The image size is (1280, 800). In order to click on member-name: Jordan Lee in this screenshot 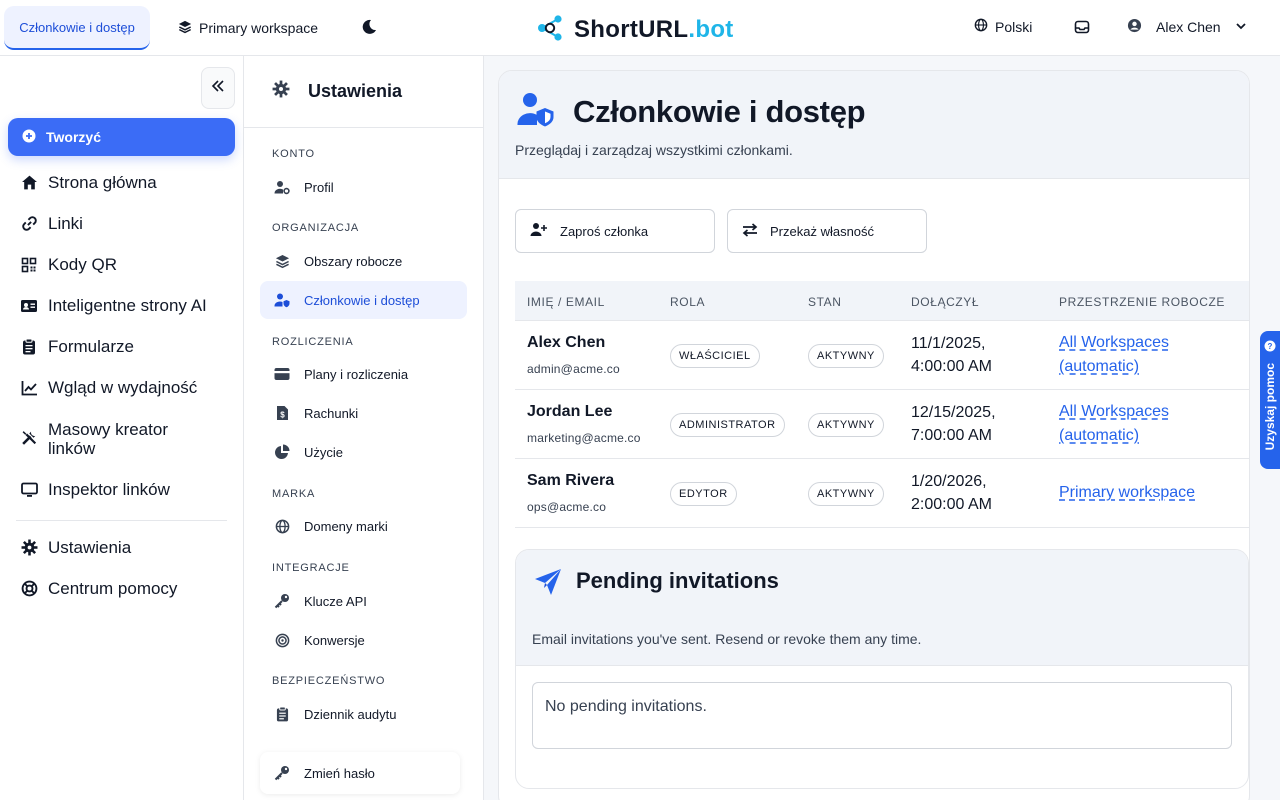, I will do `click(570, 411)`.